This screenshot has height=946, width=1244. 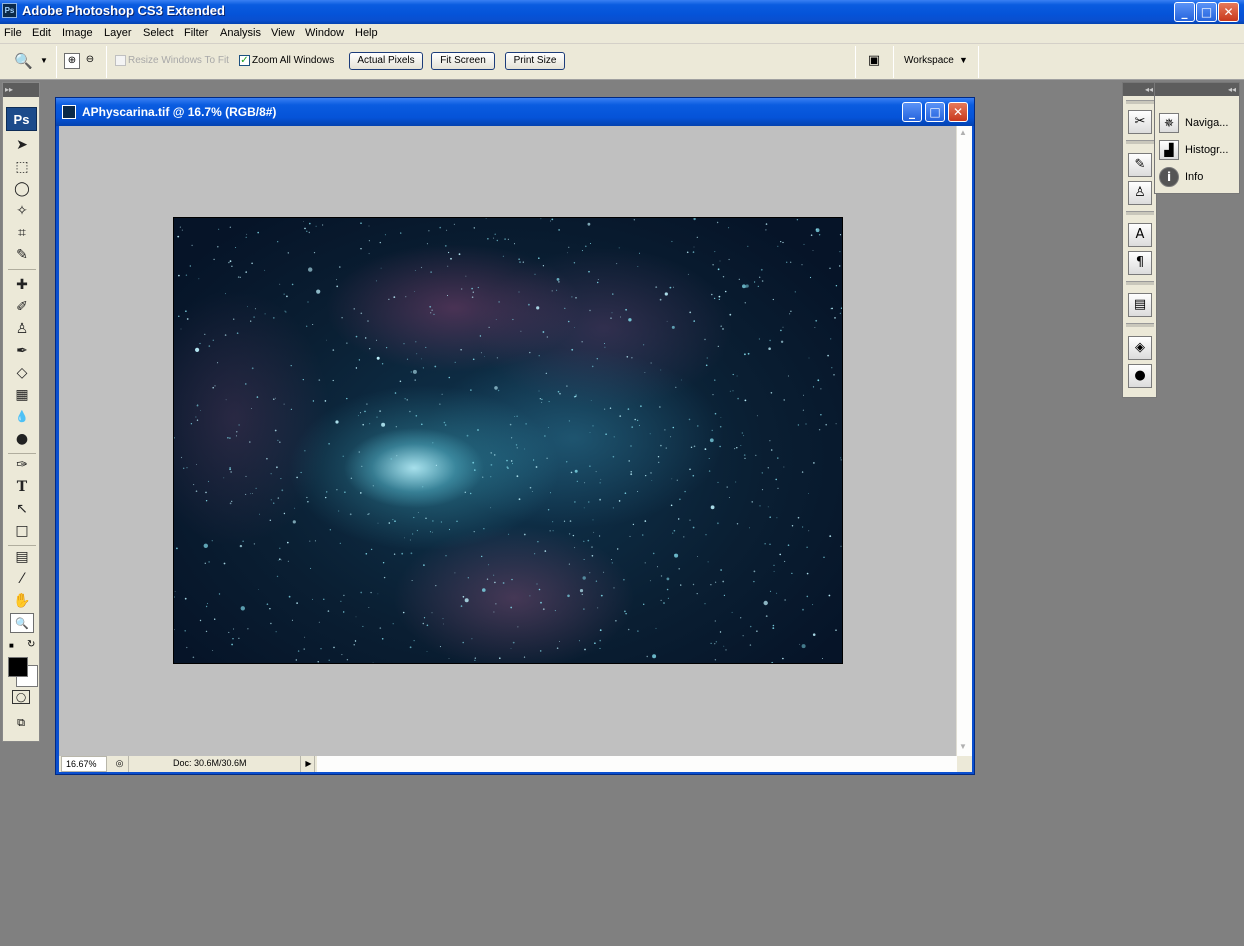 What do you see at coordinates (515, 112) in the screenshot?
I see `document-title-bar: APhyscarina.tif @ 16.7% (RGB/8#) _ □ ✕` at bounding box center [515, 112].